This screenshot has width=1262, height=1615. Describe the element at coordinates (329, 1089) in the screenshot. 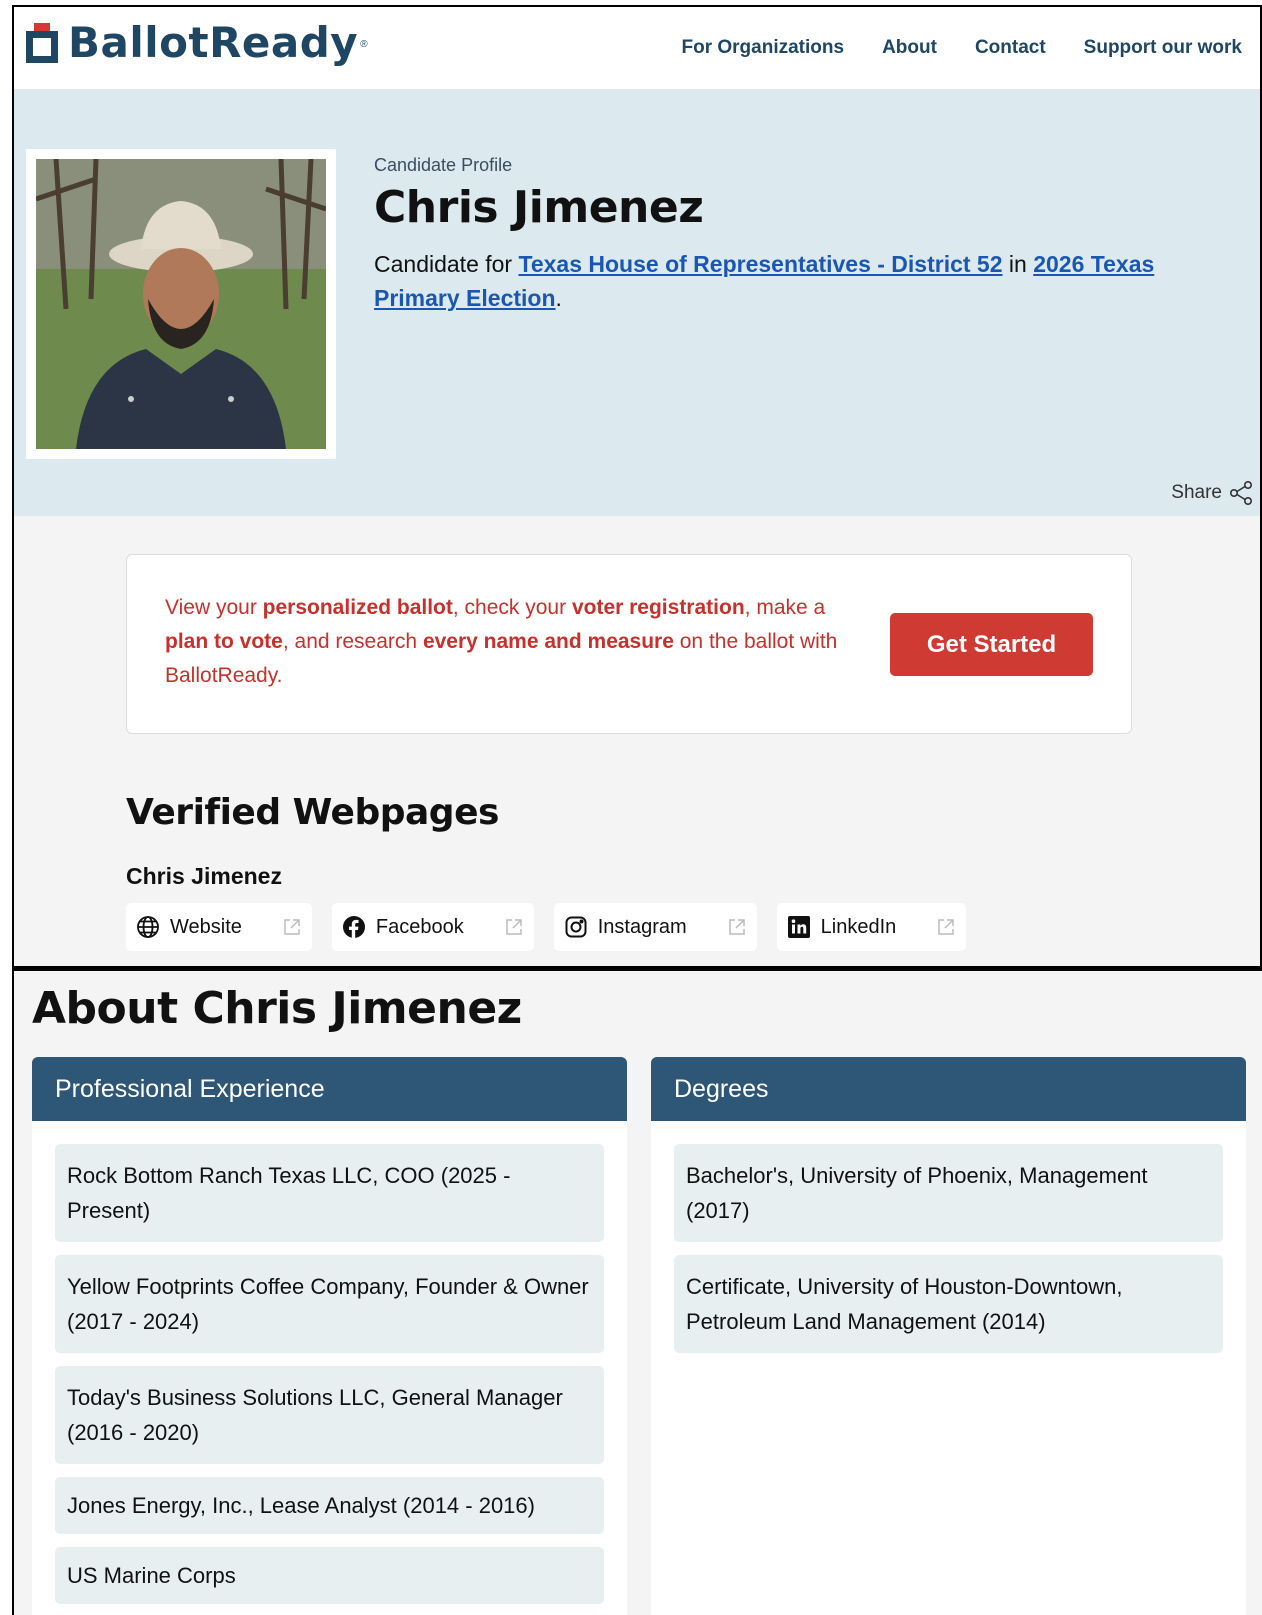

I see `professional-experience-heading: Professional Experience` at that location.